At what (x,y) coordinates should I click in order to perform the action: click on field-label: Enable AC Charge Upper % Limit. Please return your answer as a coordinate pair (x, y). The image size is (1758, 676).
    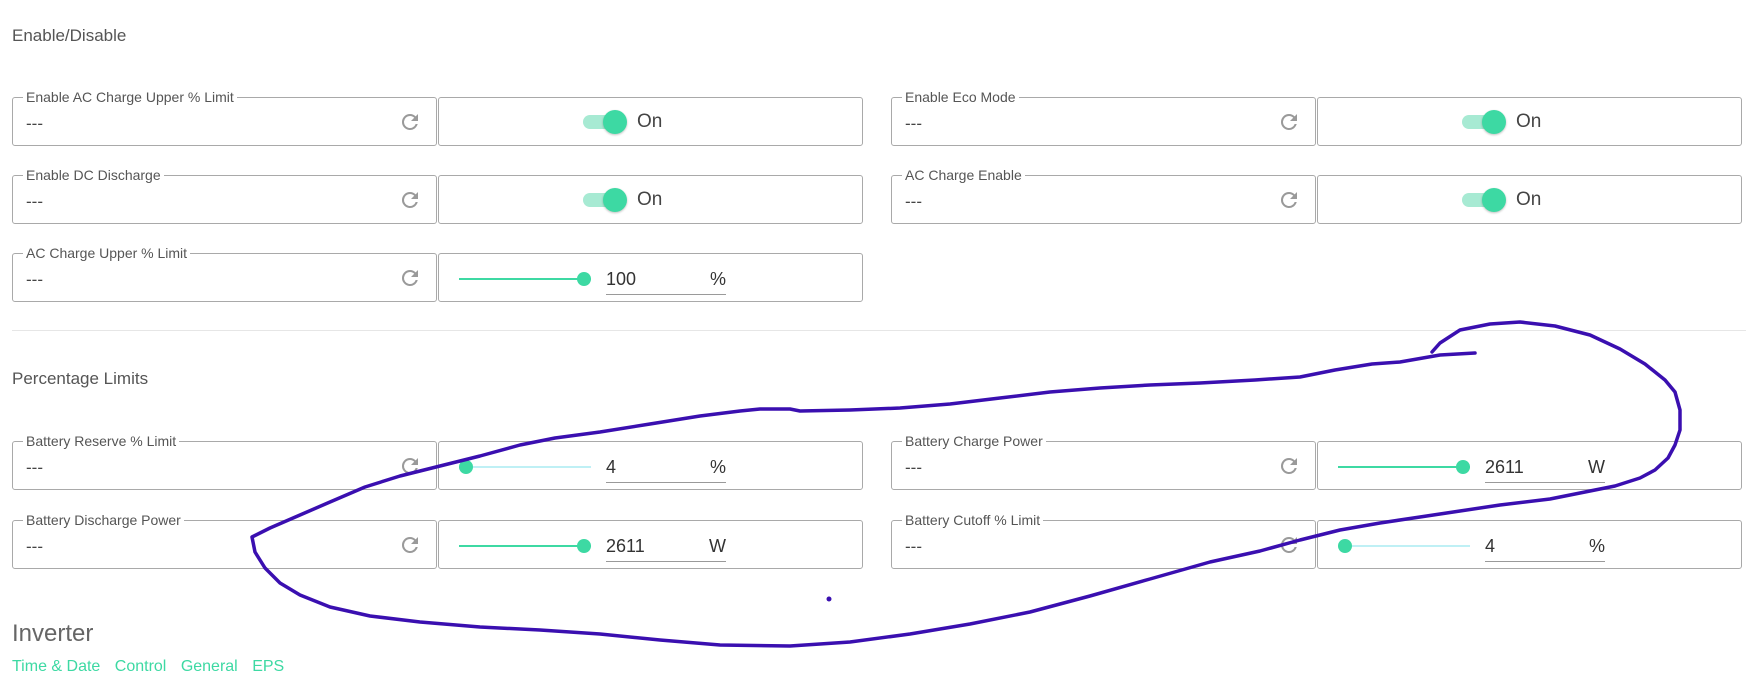
    Looking at the image, I should click on (130, 97).